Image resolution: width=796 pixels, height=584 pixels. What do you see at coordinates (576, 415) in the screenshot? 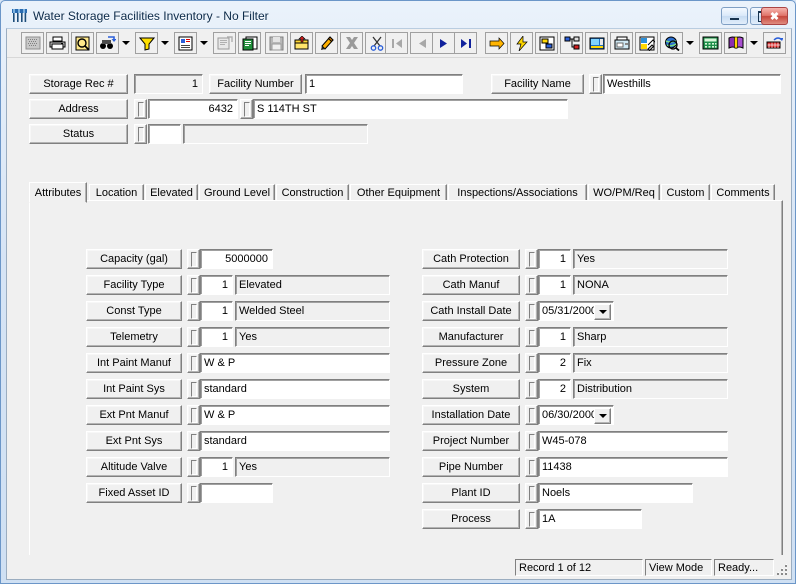
I see `installation-date-combo: 06/30/2000` at bounding box center [576, 415].